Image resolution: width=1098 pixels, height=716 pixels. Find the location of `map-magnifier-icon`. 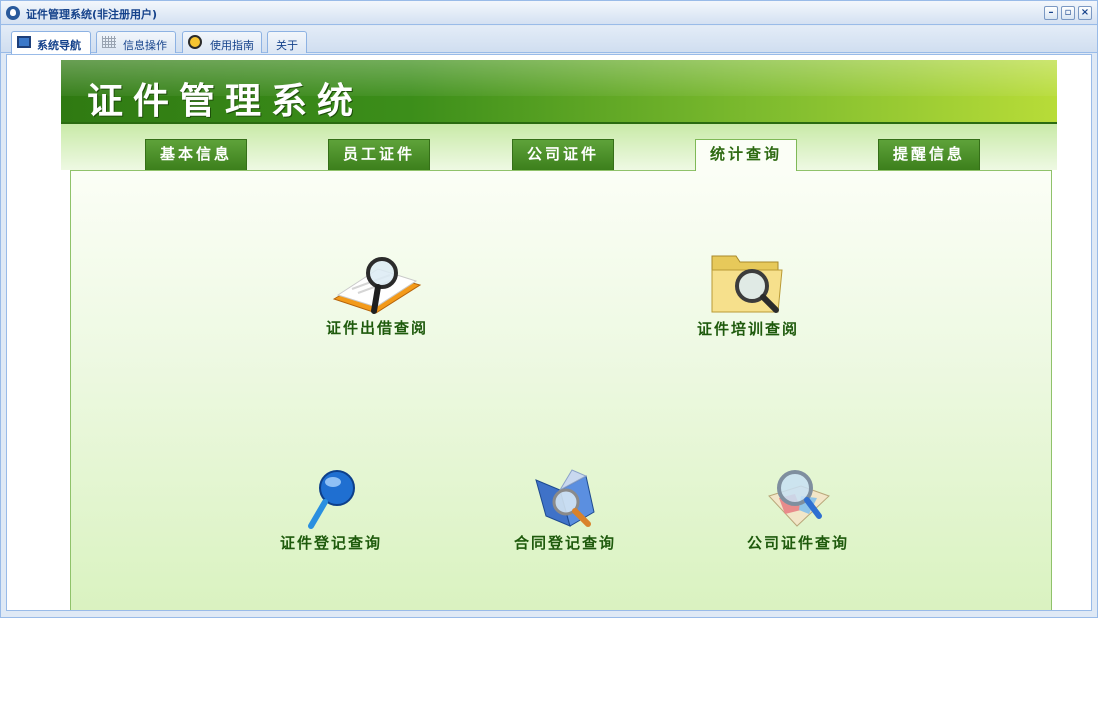

map-magnifier-icon is located at coordinates (798, 499).